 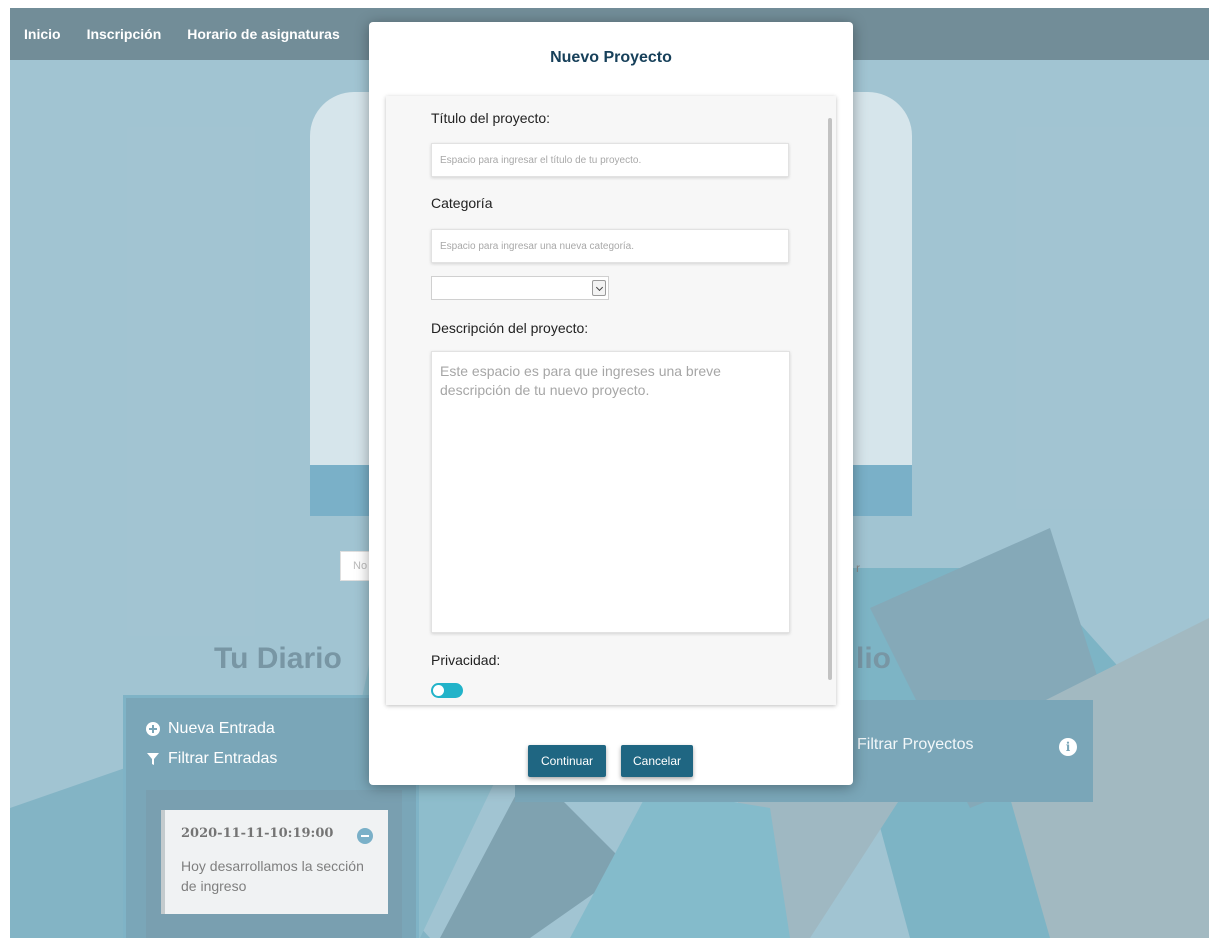 I want to click on privacy-label: Privacidad:, so click(x=466, y=660).